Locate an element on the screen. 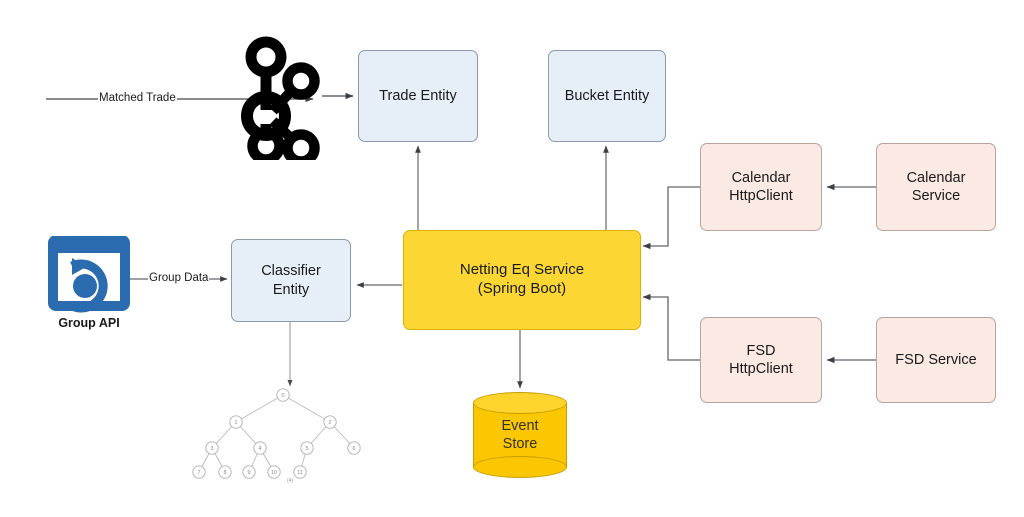 The width and height of the screenshot is (1024, 517). node-calendar-httpclient: Calendar HttpClient is located at coordinates (761, 187).